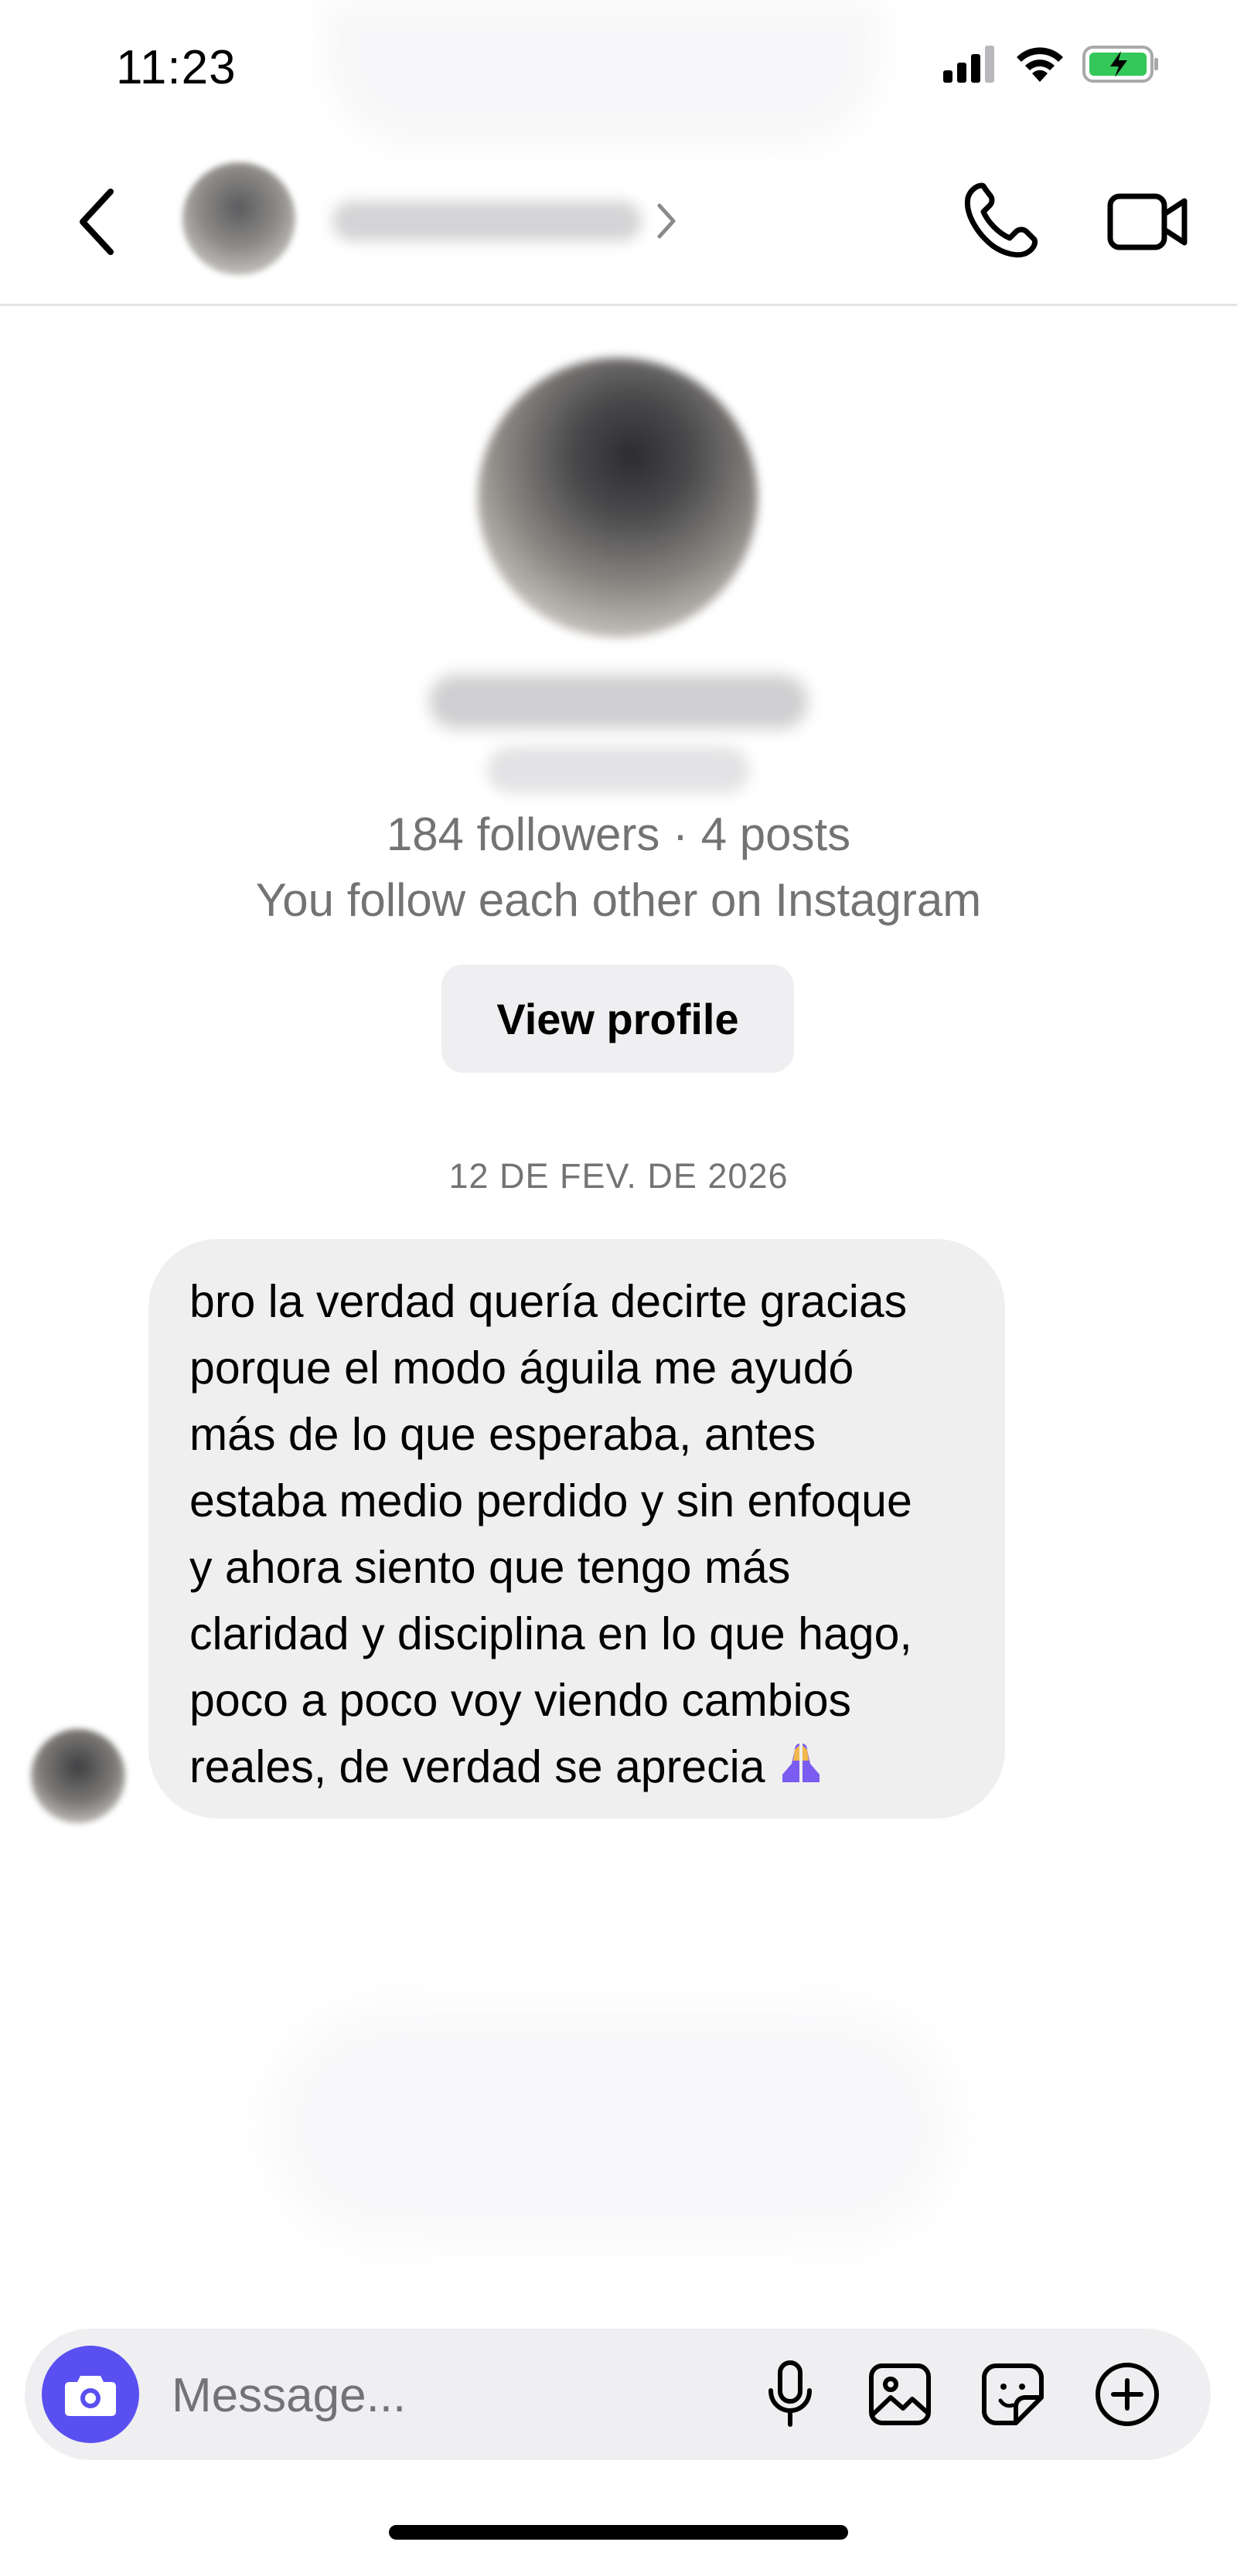 The height and width of the screenshot is (2576, 1237). I want to click on status-icons, so click(1051, 64).